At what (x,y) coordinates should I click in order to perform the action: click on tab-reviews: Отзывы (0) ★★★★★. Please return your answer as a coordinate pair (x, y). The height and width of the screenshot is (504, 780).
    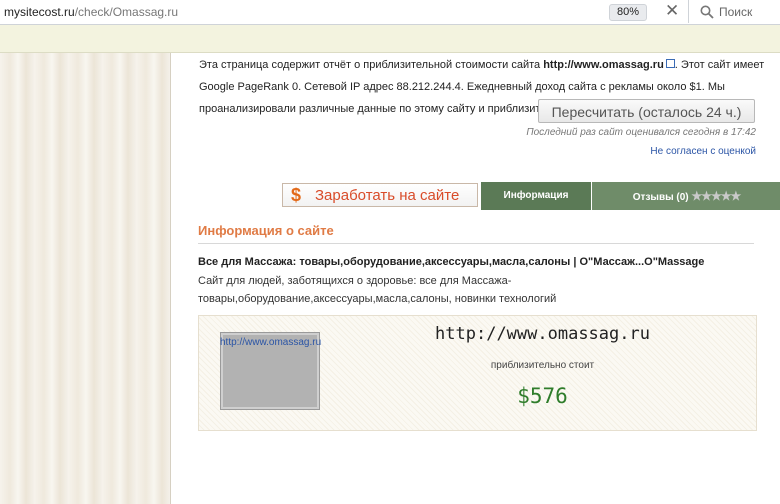
    Looking at the image, I should click on (686, 196).